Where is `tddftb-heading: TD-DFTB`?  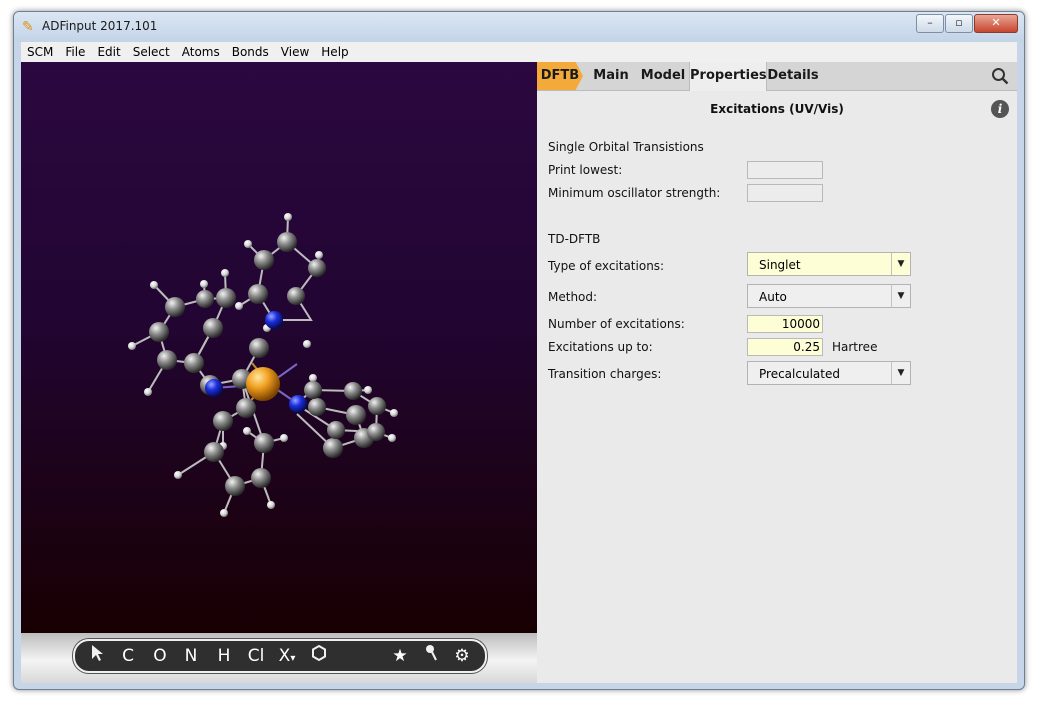 tddftb-heading: TD-DFTB is located at coordinates (574, 239).